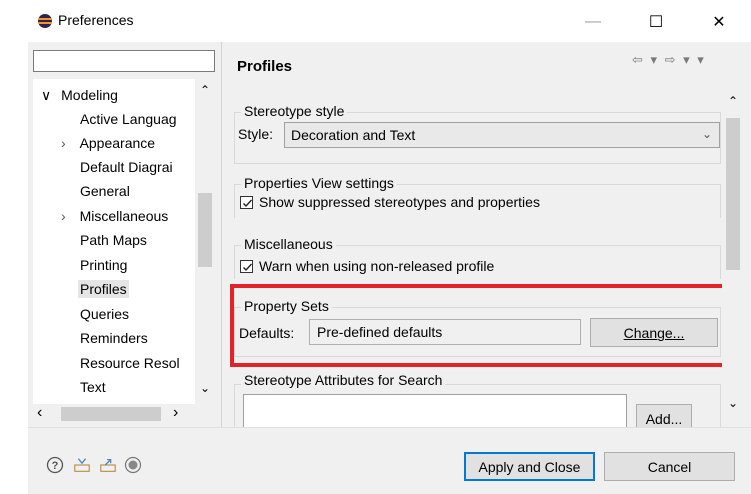  I want to click on maximize-button: ☐, so click(656, 22).